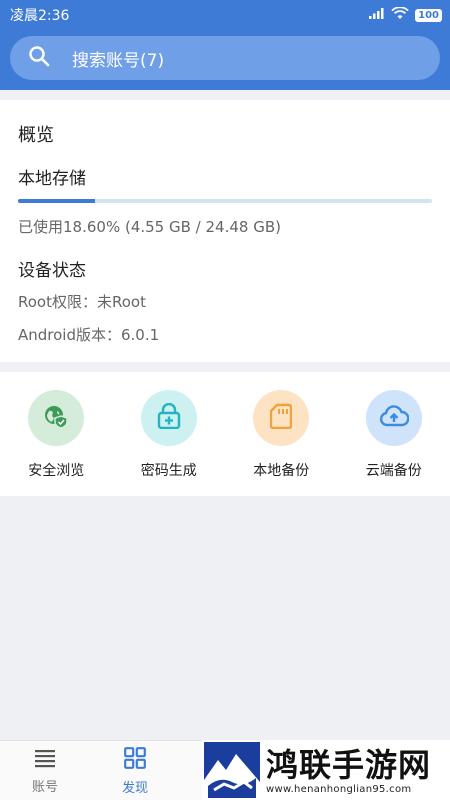  I want to click on tool-label: 本地备份, so click(281, 471).